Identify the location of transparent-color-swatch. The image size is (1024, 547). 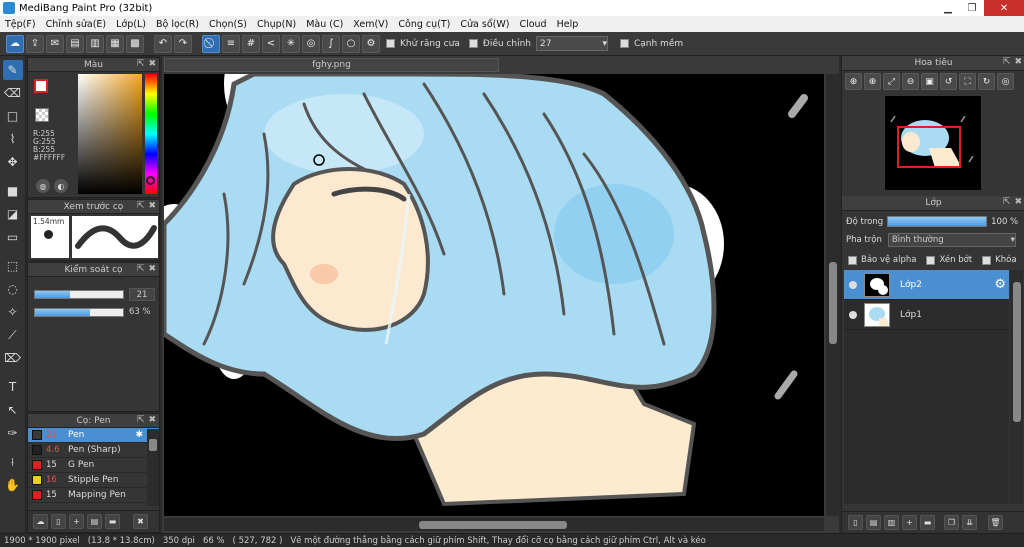
(42, 115).